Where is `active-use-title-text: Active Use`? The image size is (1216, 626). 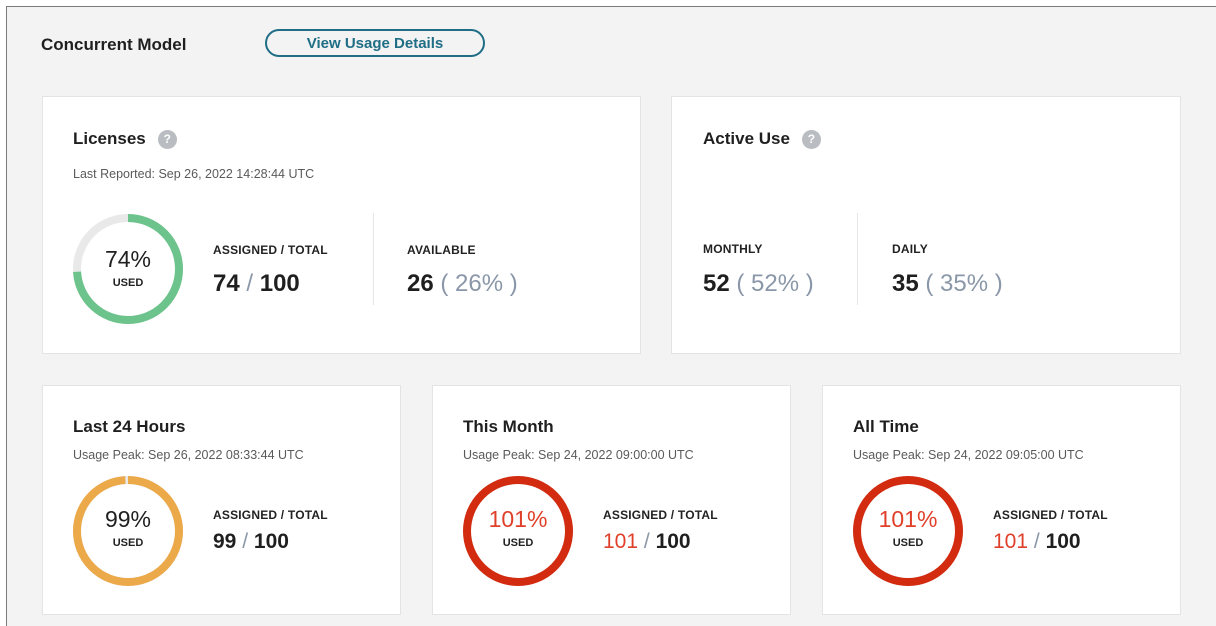 active-use-title-text: Active Use is located at coordinates (746, 138).